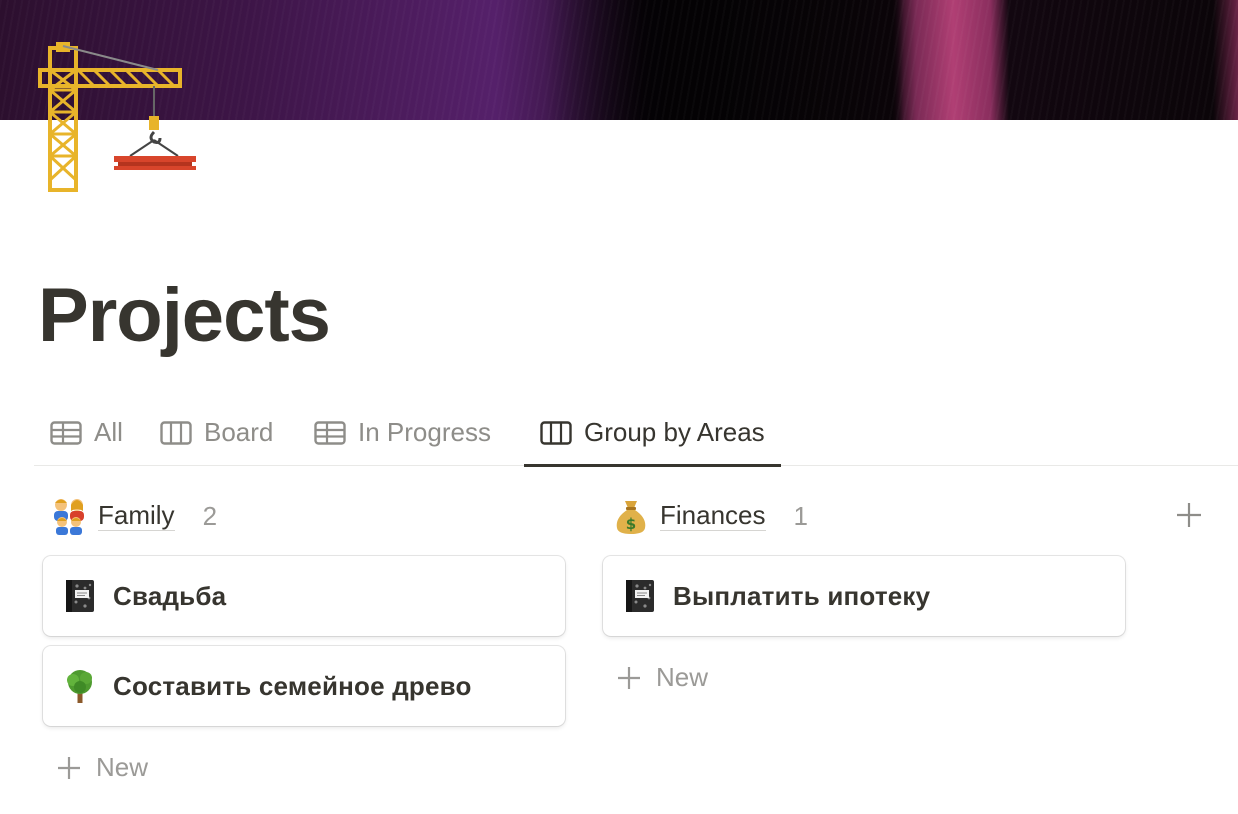  I want to click on tab-group-by-areas: Group by Areas, so click(652, 433).